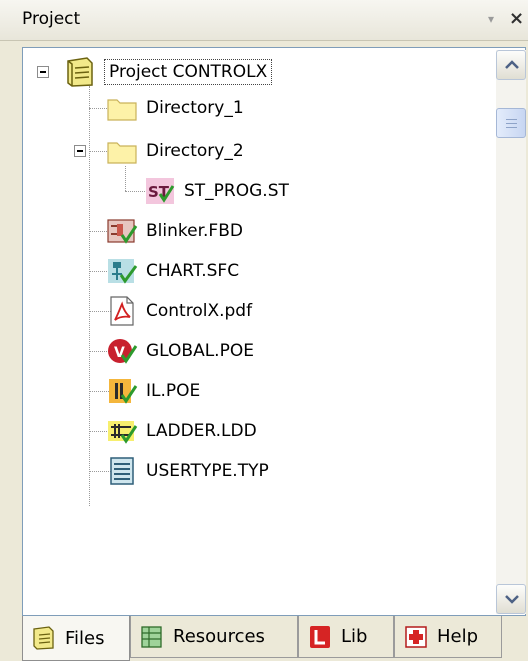  What do you see at coordinates (85, 638) in the screenshot?
I see `tab-label: Files` at bounding box center [85, 638].